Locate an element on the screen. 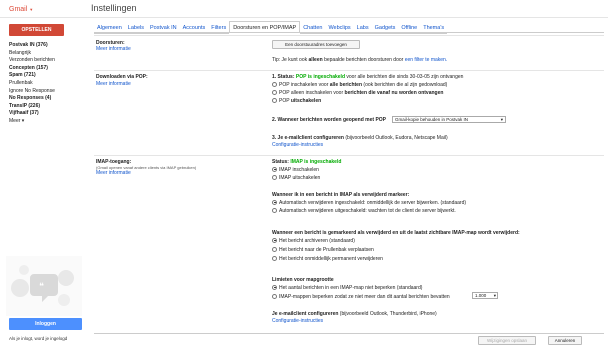  imap-disable-radio is located at coordinates (274, 177).